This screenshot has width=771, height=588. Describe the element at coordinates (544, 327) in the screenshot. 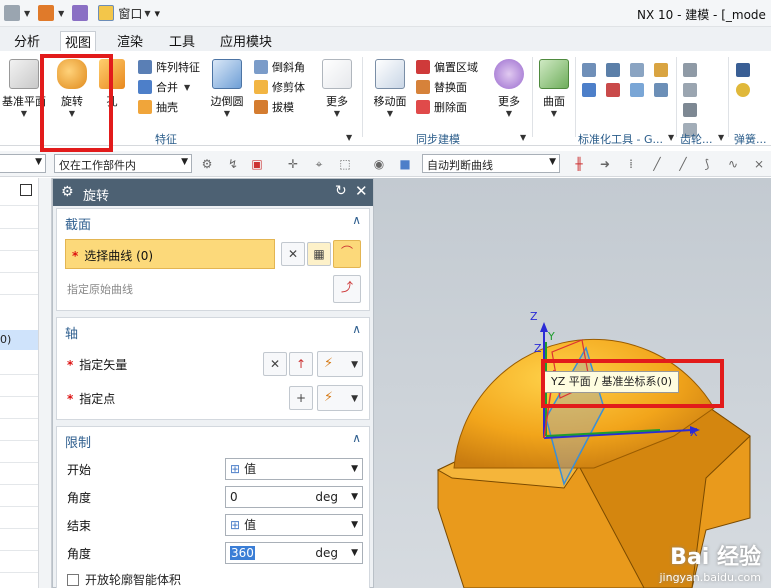

I see `z-arrow-icon` at that location.